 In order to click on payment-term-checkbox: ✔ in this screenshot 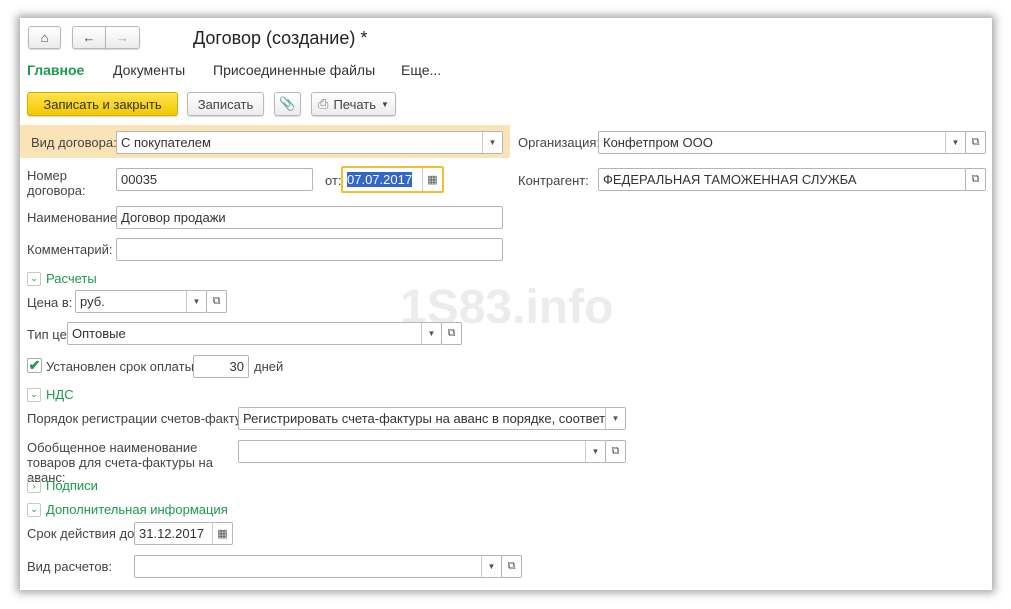, I will do `click(34, 365)`.